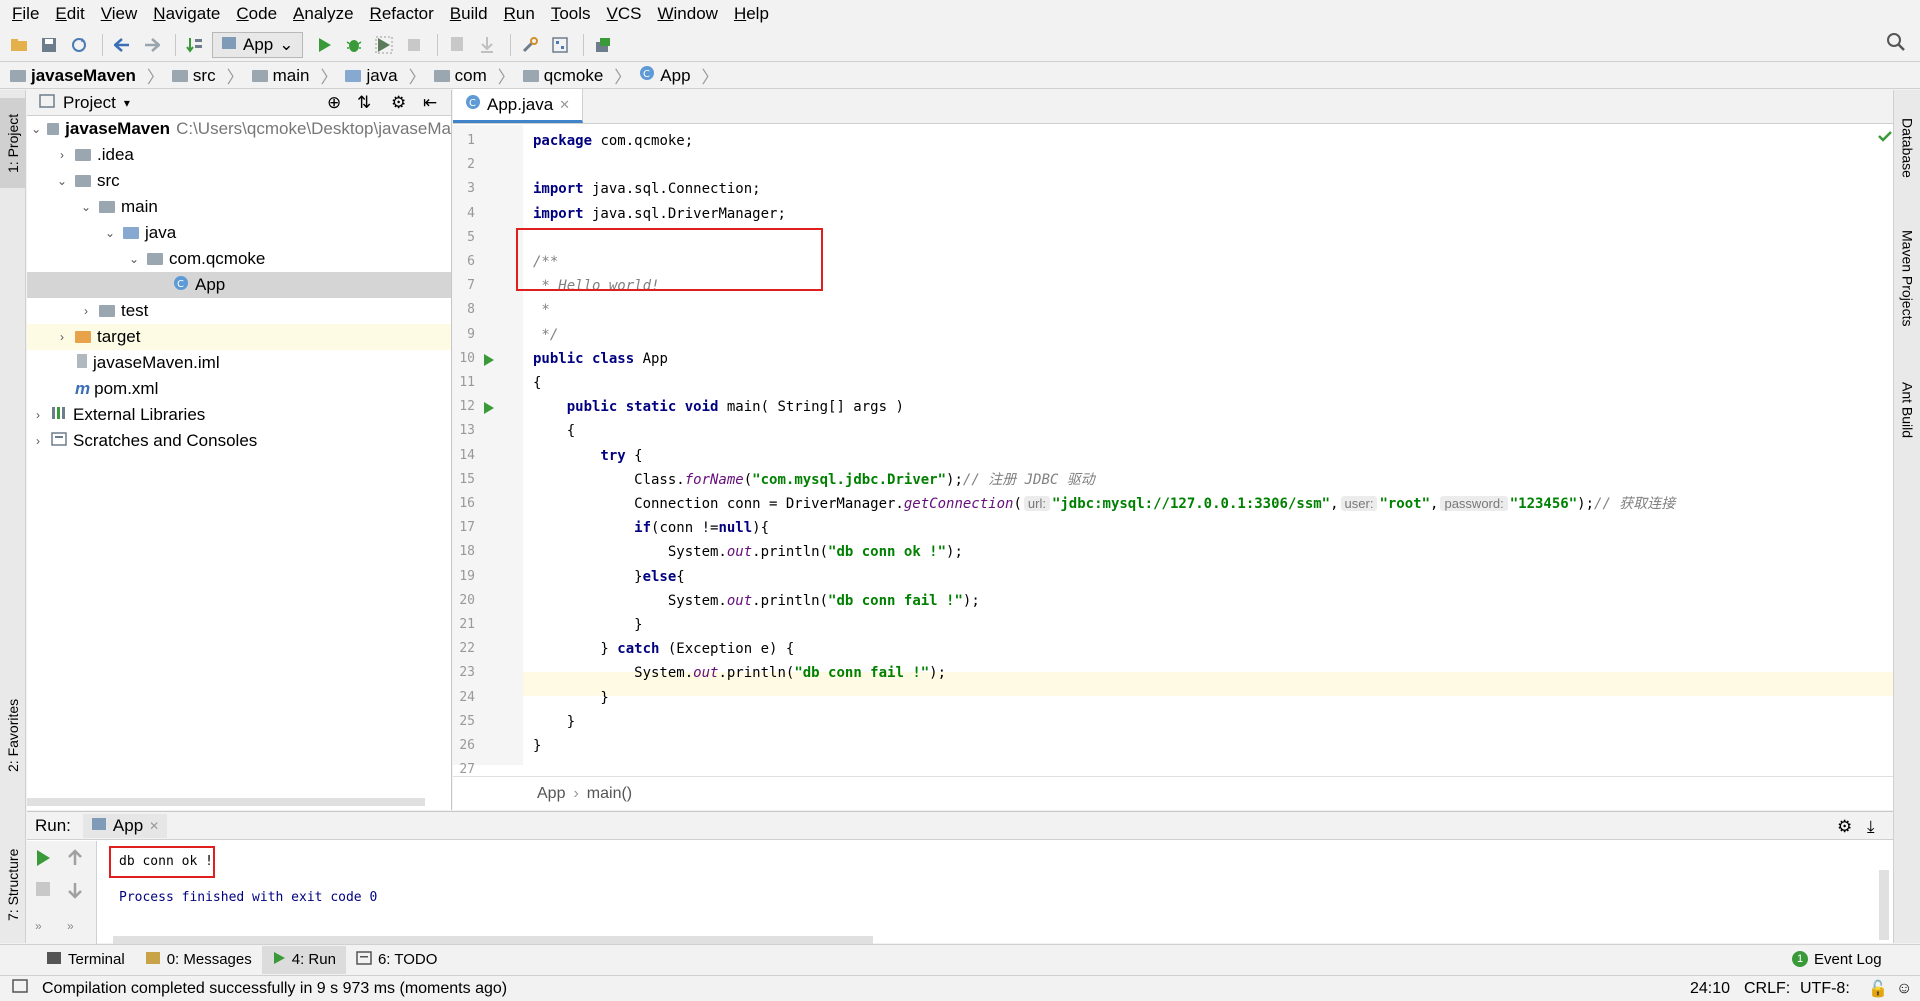  I want to click on breadcrumb-src: src 〉, so click(211, 75).